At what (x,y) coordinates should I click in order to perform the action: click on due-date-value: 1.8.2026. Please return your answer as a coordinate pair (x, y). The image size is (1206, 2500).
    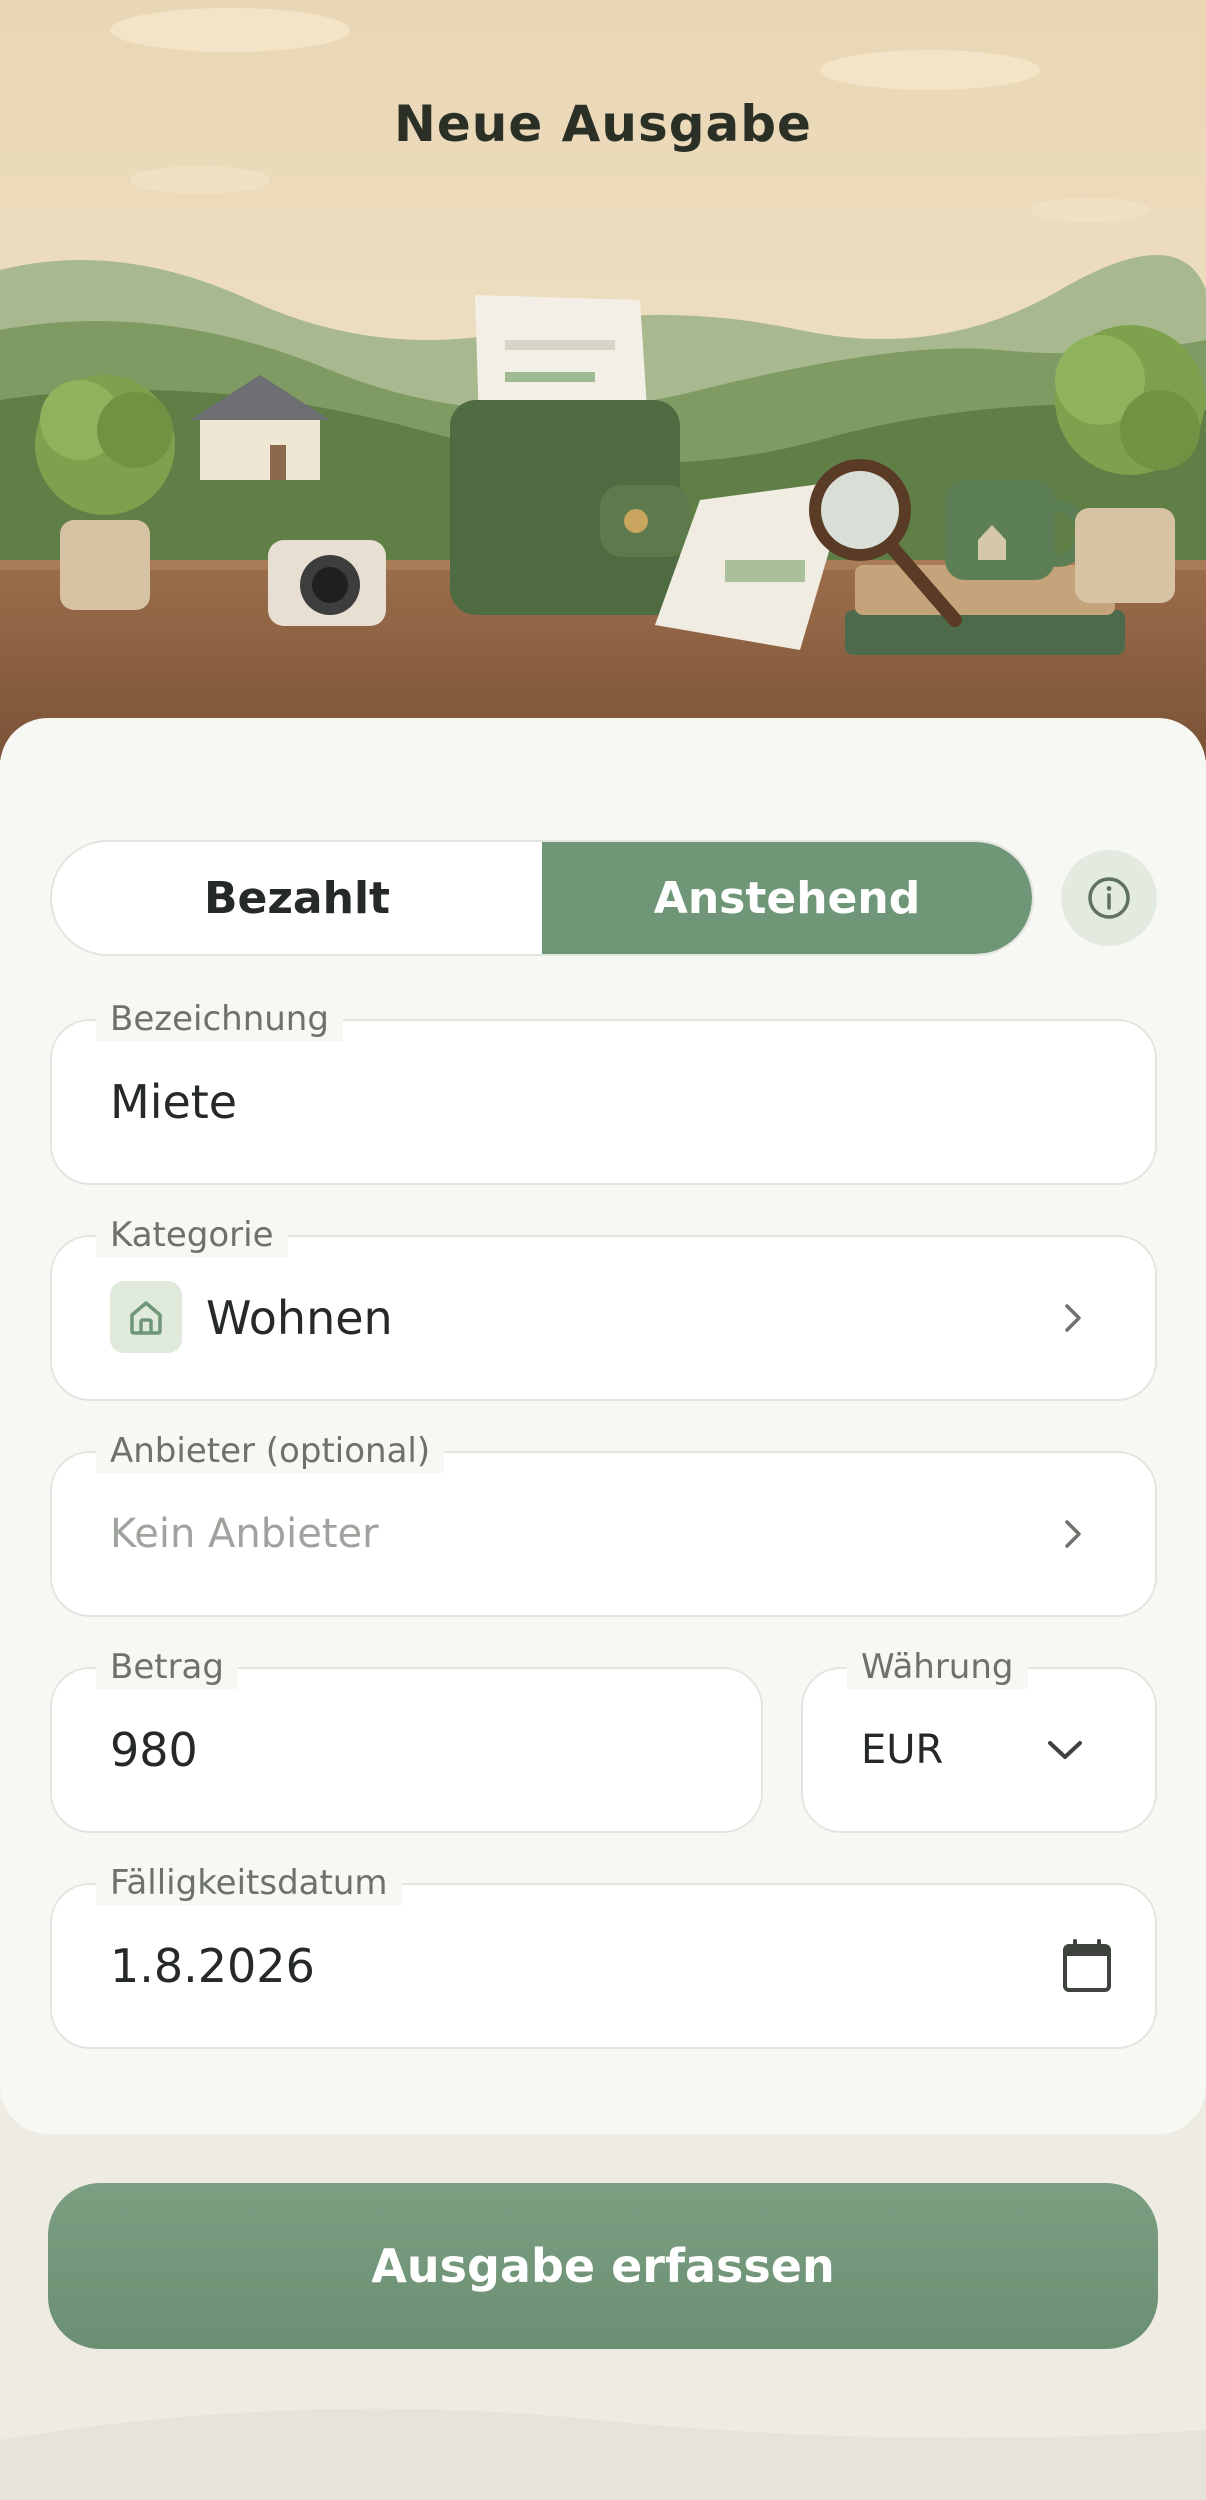
    Looking at the image, I should click on (212, 1966).